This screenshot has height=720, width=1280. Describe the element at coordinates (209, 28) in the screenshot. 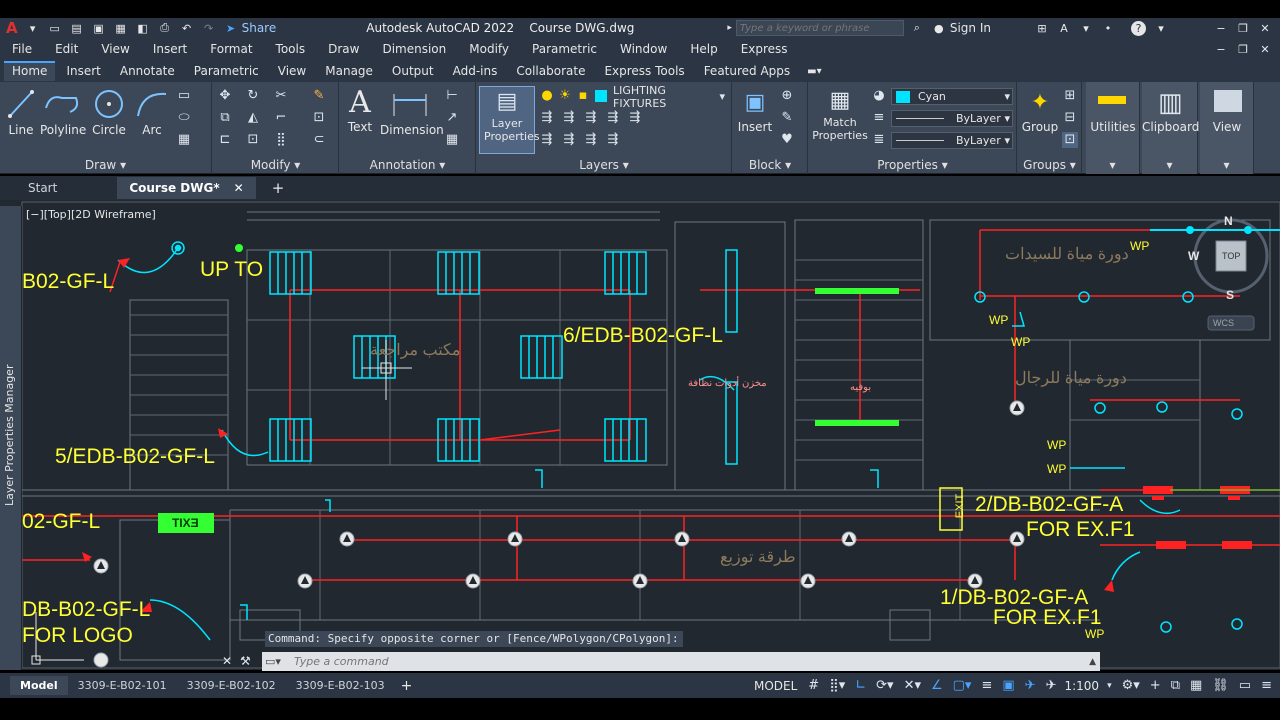

I see `redo-icon: ↷` at that location.